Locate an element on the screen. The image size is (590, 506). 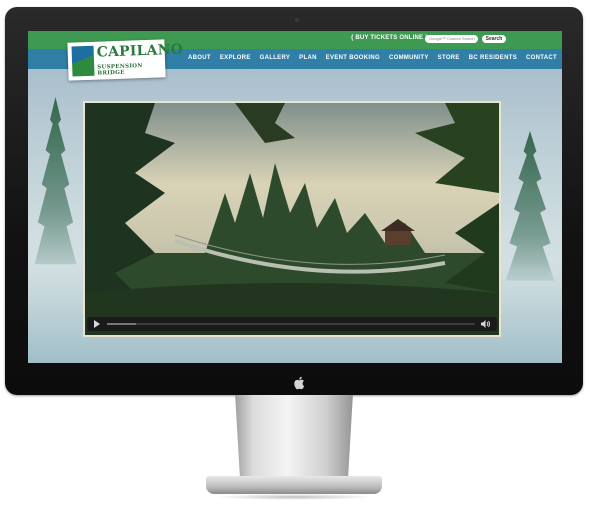
video-controls is located at coordinates (292, 324).